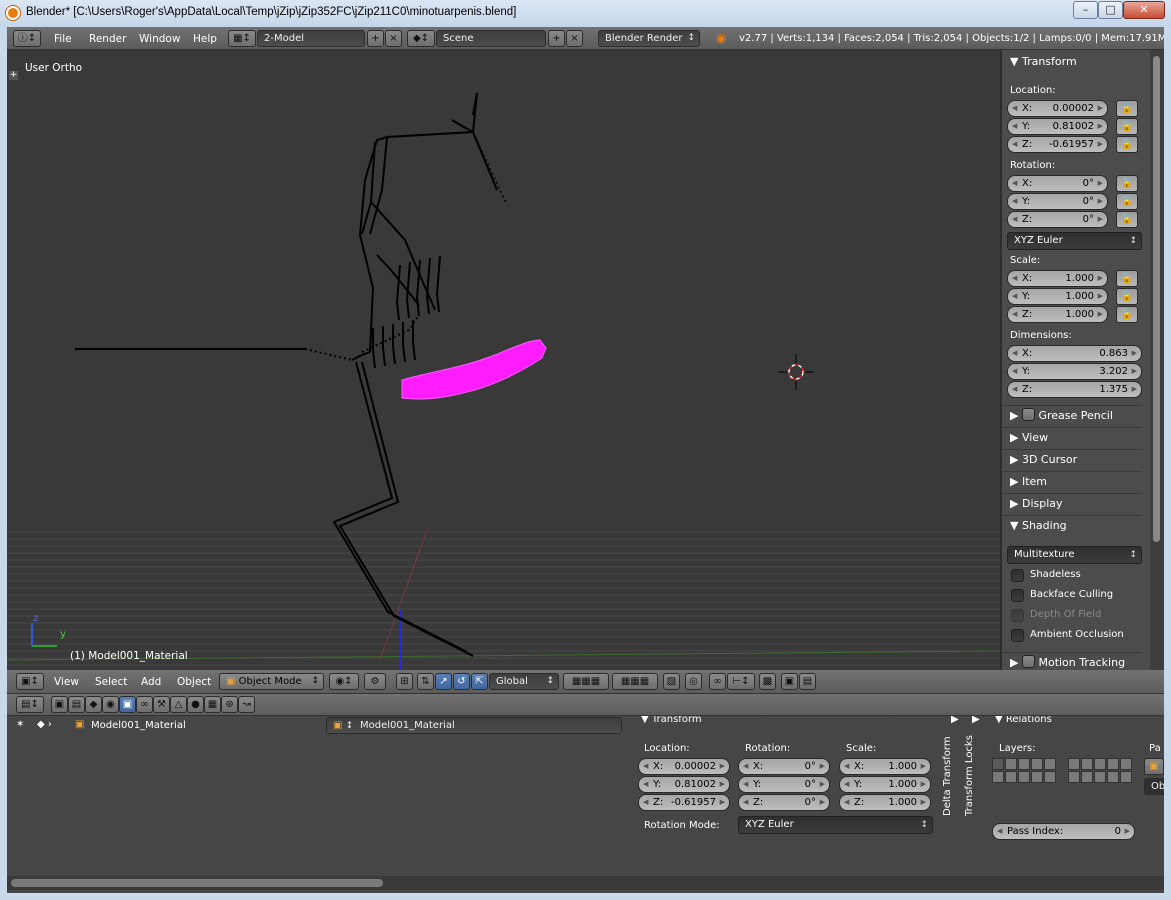  I want to click on 3d-cursor-icon, so click(796, 372).